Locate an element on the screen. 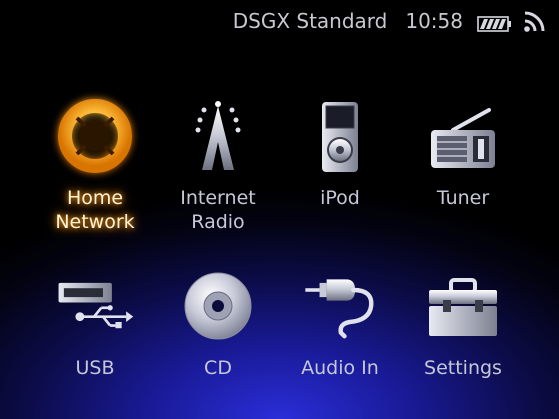  label-line: Tuner is located at coordinates (463, 198).